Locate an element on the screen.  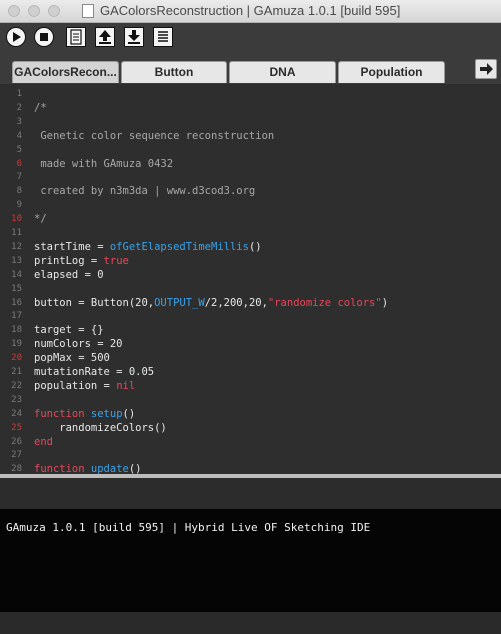
code-token: /2,200,20, is located at coordinates (236, 302).